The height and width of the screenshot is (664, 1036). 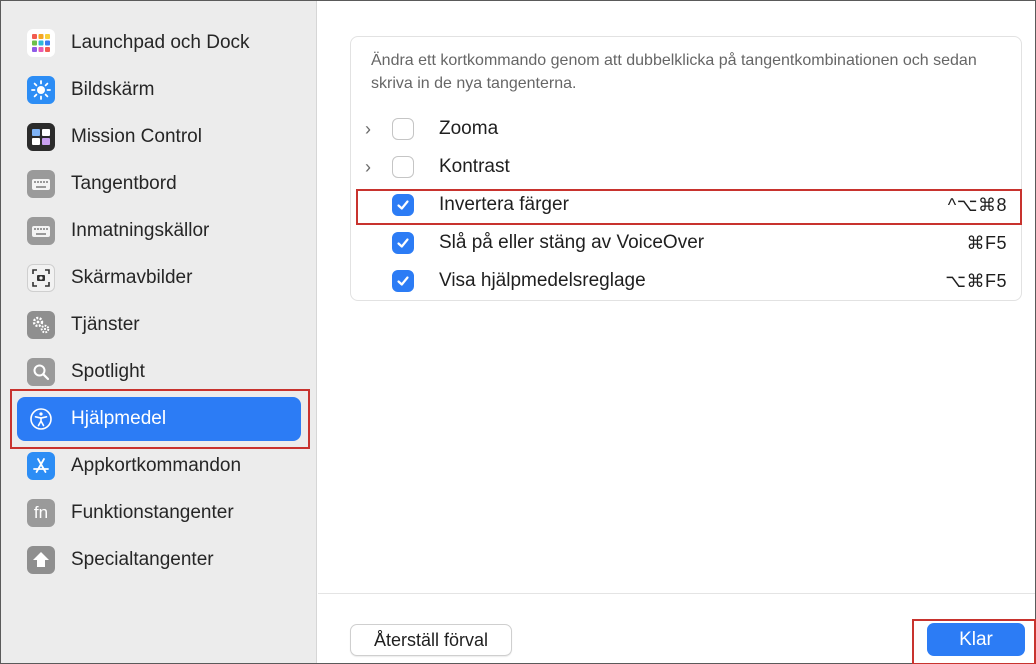 What do you see at coordinates (976, 281) in the screenshot?
I see `shortcut-value: ⌥⌘F5` at bounding box center [976, 281].